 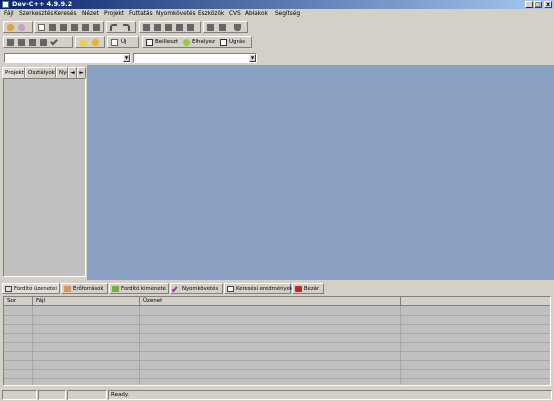 I want to click on log-icon, so click(x=115, y=289).